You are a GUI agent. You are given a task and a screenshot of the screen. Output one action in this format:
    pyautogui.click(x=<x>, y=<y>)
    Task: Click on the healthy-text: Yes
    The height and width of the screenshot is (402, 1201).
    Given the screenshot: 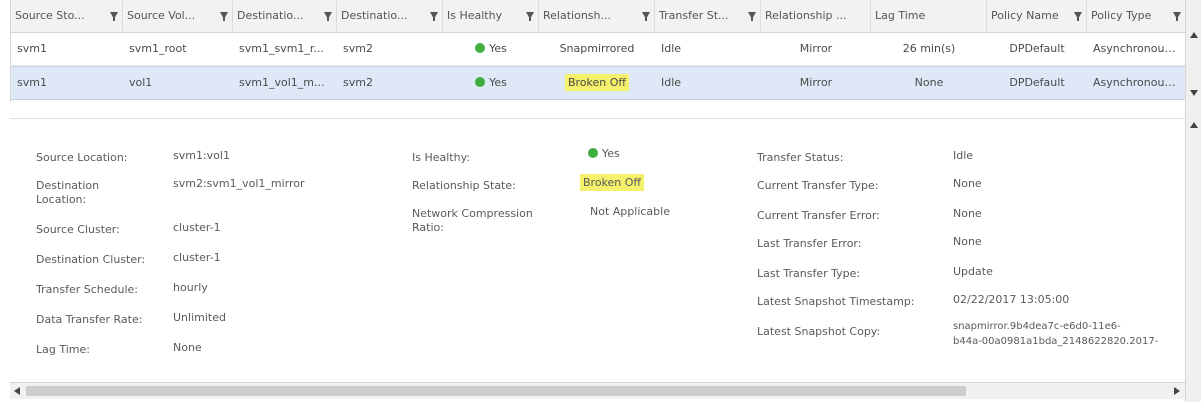 What is the action you would take?
    pyautogui.click(x=498, y=48)
    